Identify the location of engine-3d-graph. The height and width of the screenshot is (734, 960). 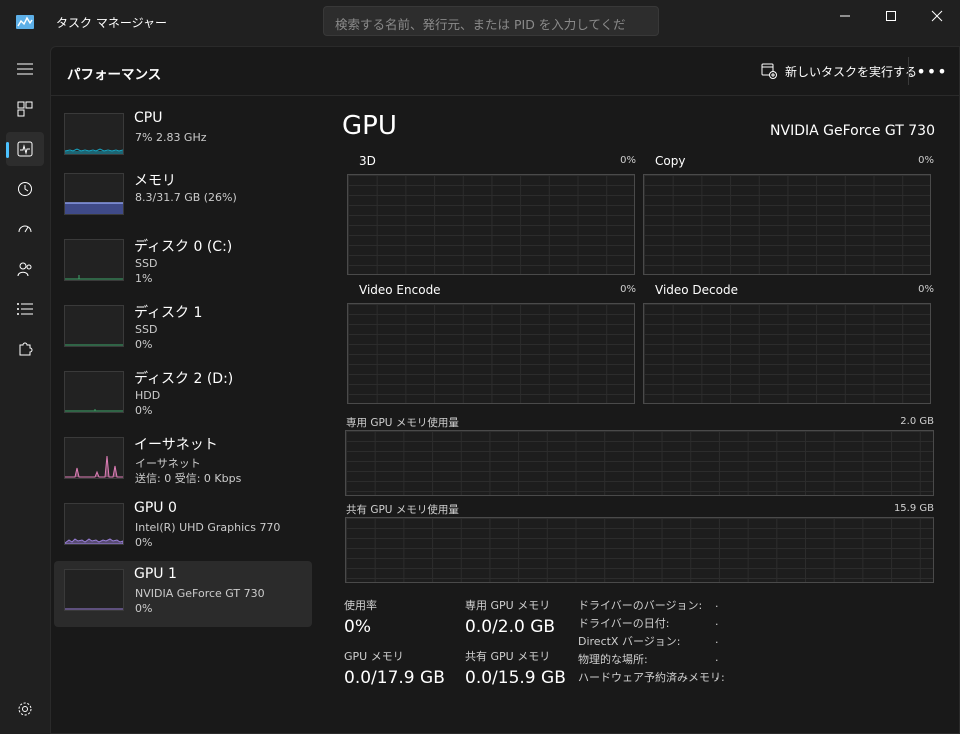
(491, 224).